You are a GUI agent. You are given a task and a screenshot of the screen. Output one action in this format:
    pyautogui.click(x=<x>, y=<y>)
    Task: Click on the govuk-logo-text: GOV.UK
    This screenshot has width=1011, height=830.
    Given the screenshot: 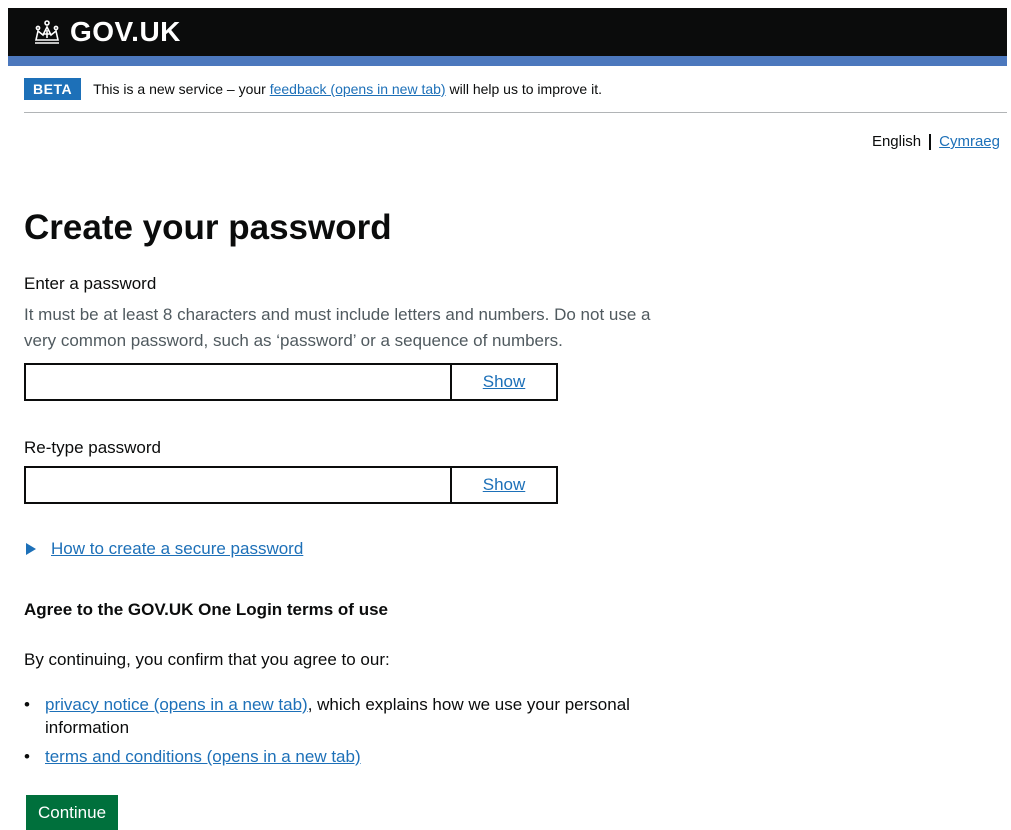 What is the action you would take?
    pyautogui.click(x=125, y=32)
    